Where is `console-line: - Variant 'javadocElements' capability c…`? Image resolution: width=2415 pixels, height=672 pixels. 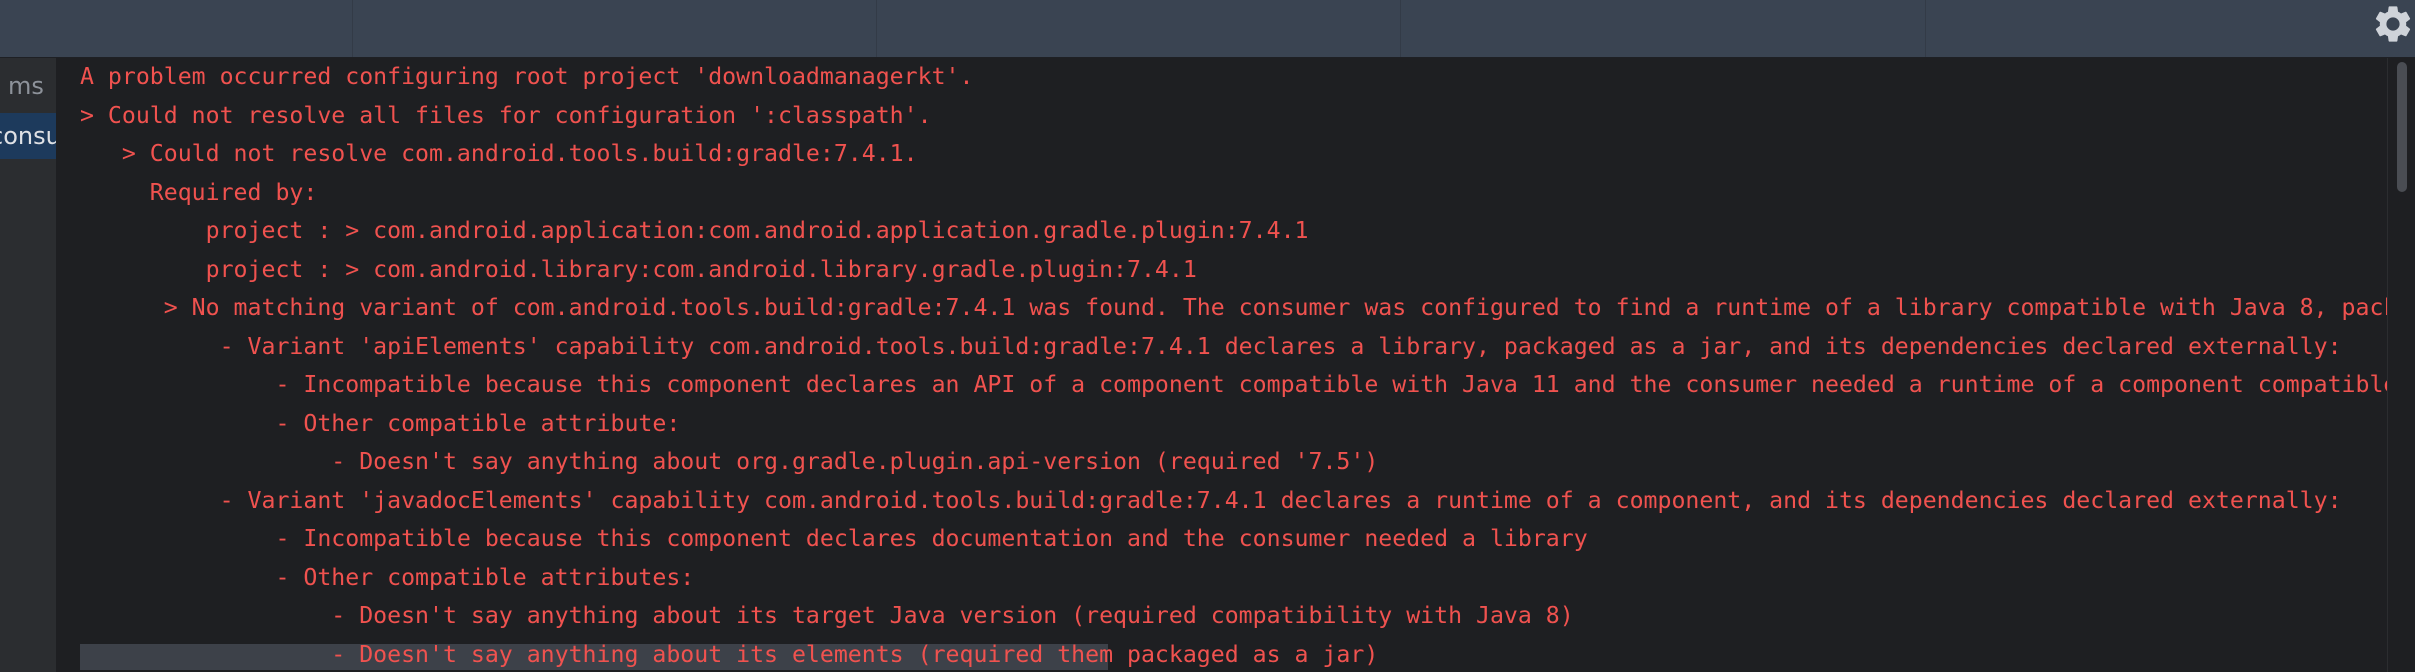
console-line: - Variant 'javadocElements' capability c… is located at coordinates (1211, 500).